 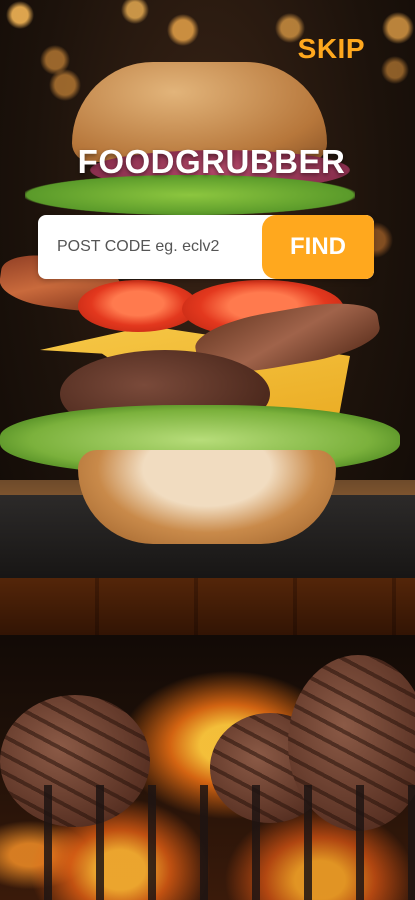 What do you see at coordinates (207, 606) in the screenshot?
I see `wood-table-front` at bounding box center [207, 606].